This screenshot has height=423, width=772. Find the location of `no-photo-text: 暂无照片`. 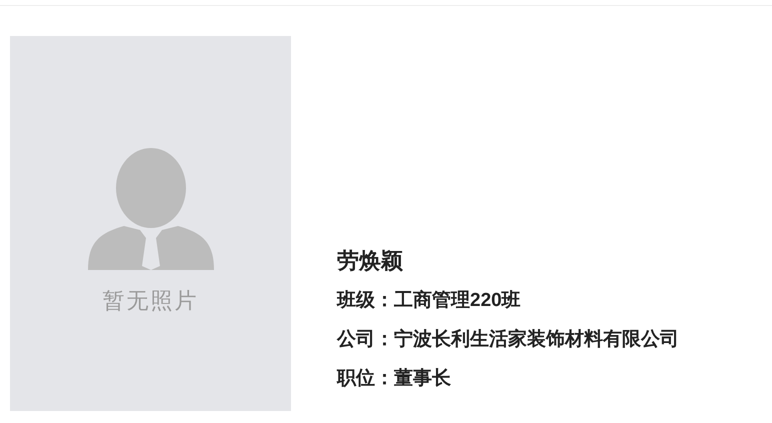

no-photo-text: 暂无照片 is located at coordinates (150, 301).